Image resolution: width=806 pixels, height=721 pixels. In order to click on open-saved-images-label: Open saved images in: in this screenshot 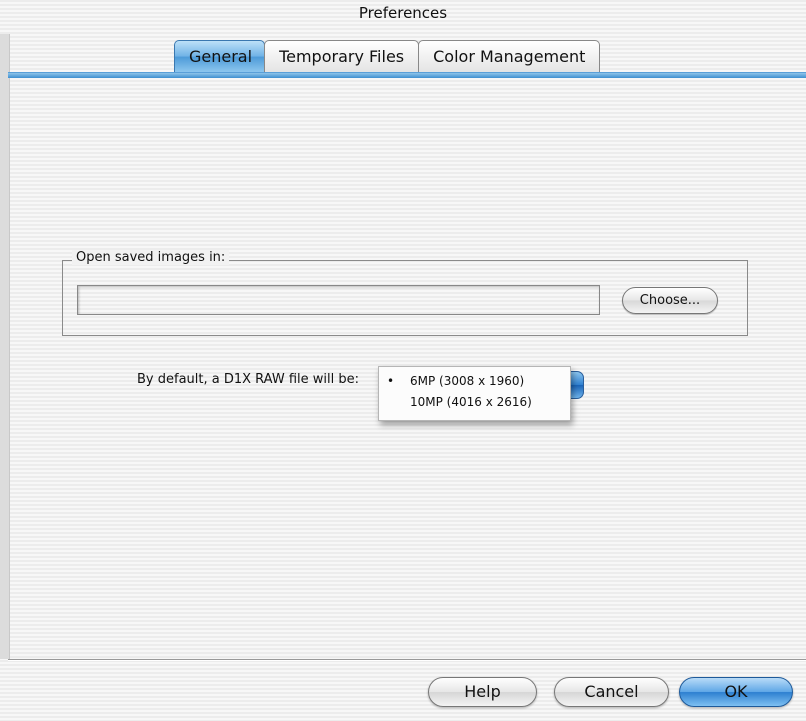, I will do `click(151, 257)`.